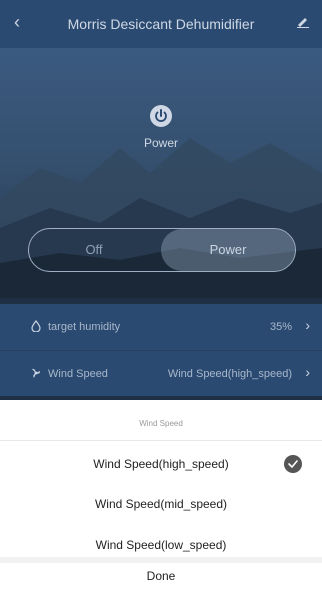 The width and height of the screenshot is (322, 589). I want to click on target-humidity-value: 35%, so click(280, 327).